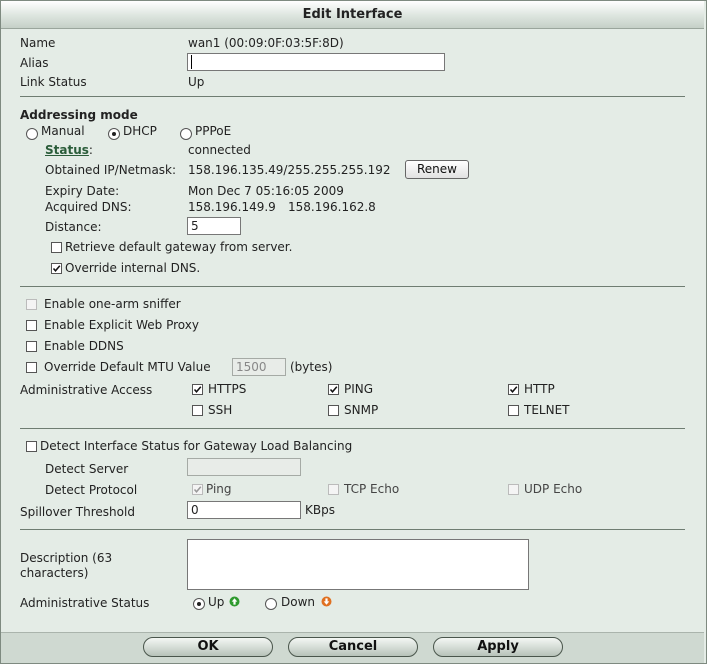  I want to click on description-label-line2: characters), so click(54, 573).